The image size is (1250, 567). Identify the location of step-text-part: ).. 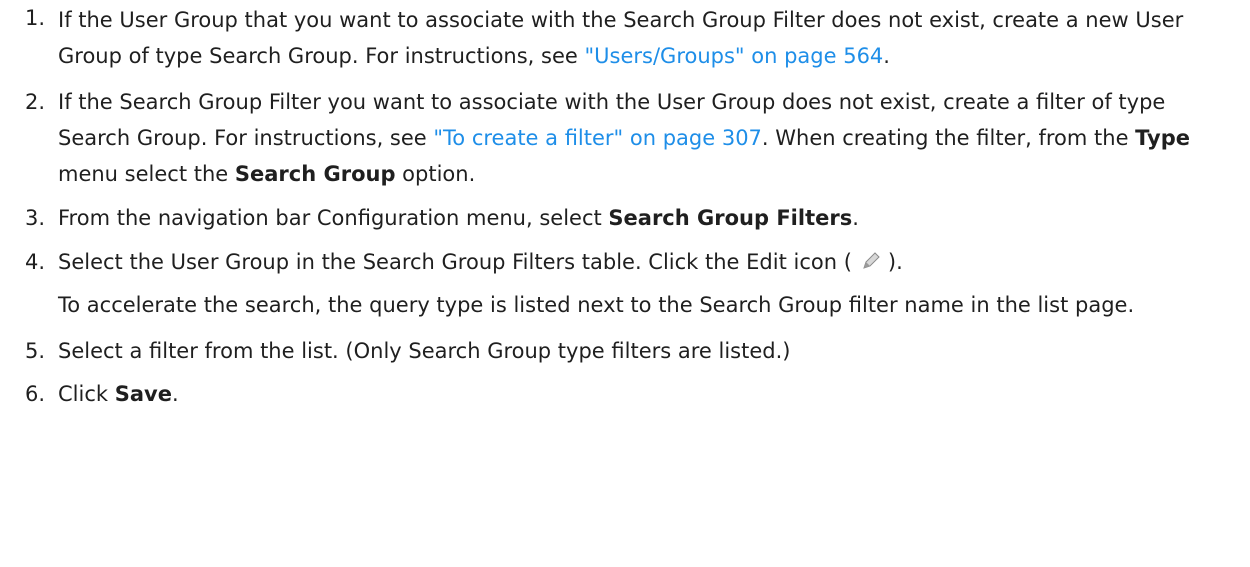
(895, 262).